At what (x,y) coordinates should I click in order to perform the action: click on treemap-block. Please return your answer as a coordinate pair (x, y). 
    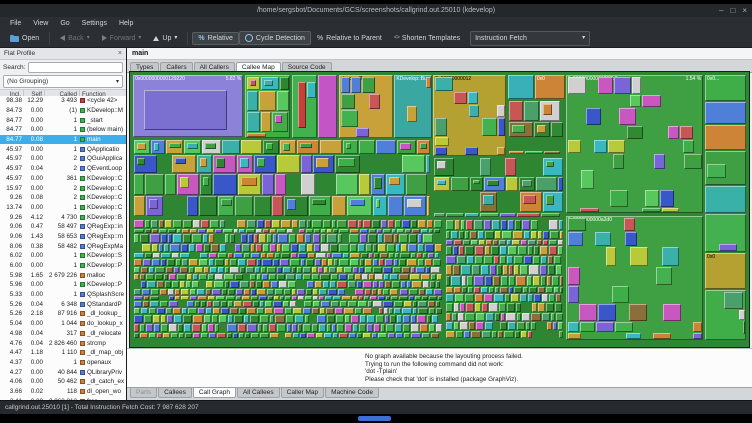
    Looking at the image, I should click on (725, 167).